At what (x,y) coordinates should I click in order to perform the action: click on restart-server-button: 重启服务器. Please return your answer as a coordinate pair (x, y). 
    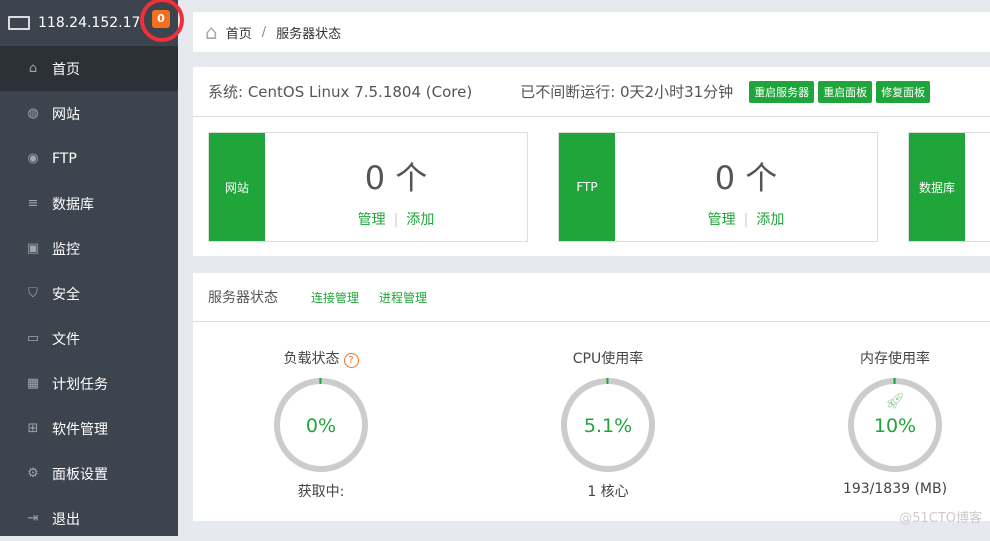
    Looking at the image, I should click on (782, 91).